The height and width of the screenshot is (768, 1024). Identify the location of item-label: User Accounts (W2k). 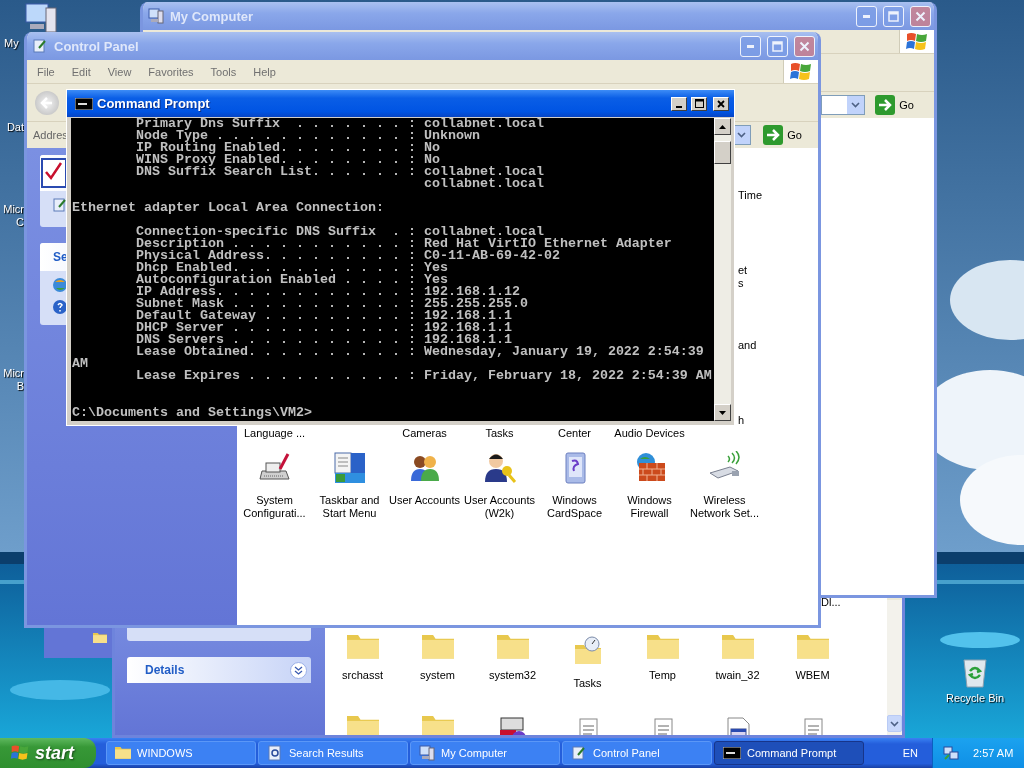
(499, 507).